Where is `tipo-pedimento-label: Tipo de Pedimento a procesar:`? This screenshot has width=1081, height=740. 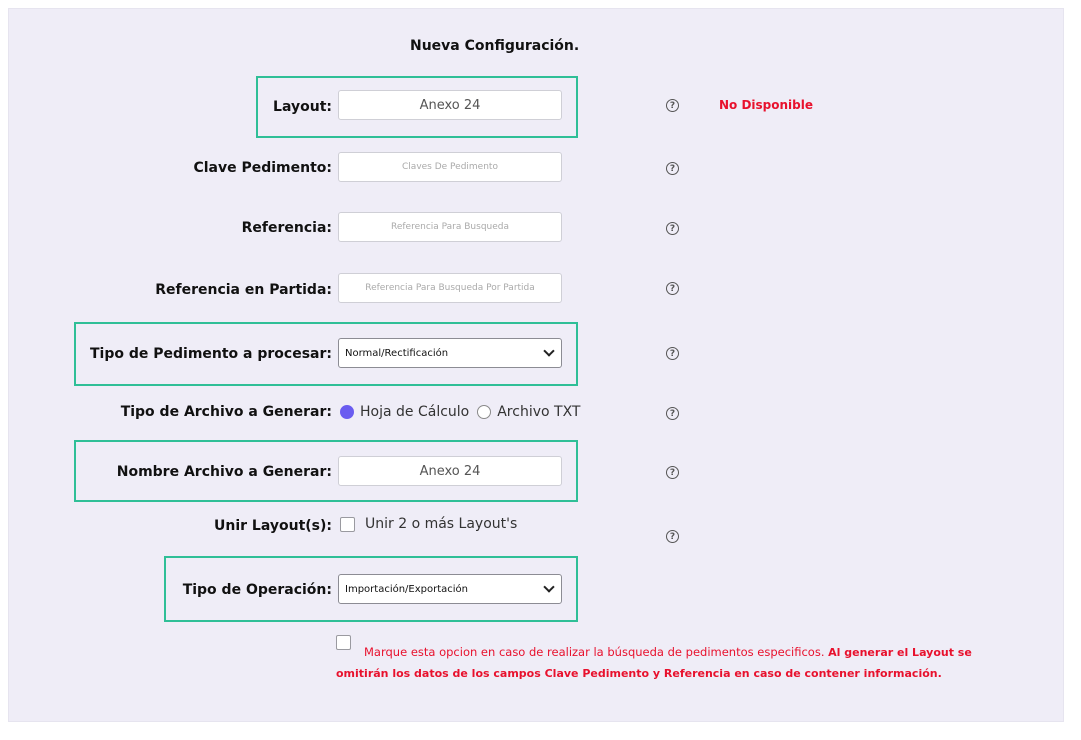
tipo-pedimento-label: Tipo de Pedimento a procesar: is located at coordinates (210, 354).